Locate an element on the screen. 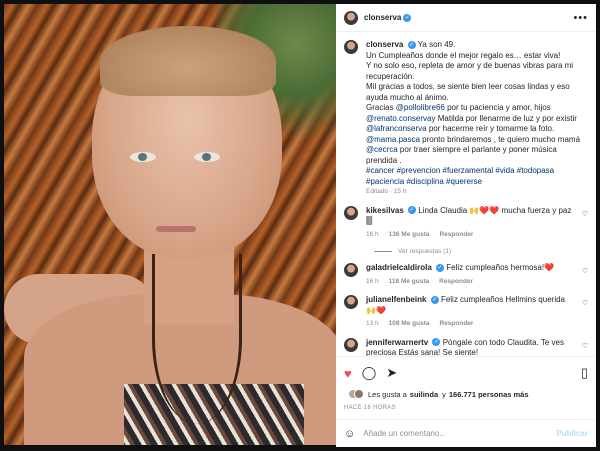 Image resolution: width=600 pixels, height=451 pixels. mention-link: @mama.pasca is located at coordinates (393, 139).